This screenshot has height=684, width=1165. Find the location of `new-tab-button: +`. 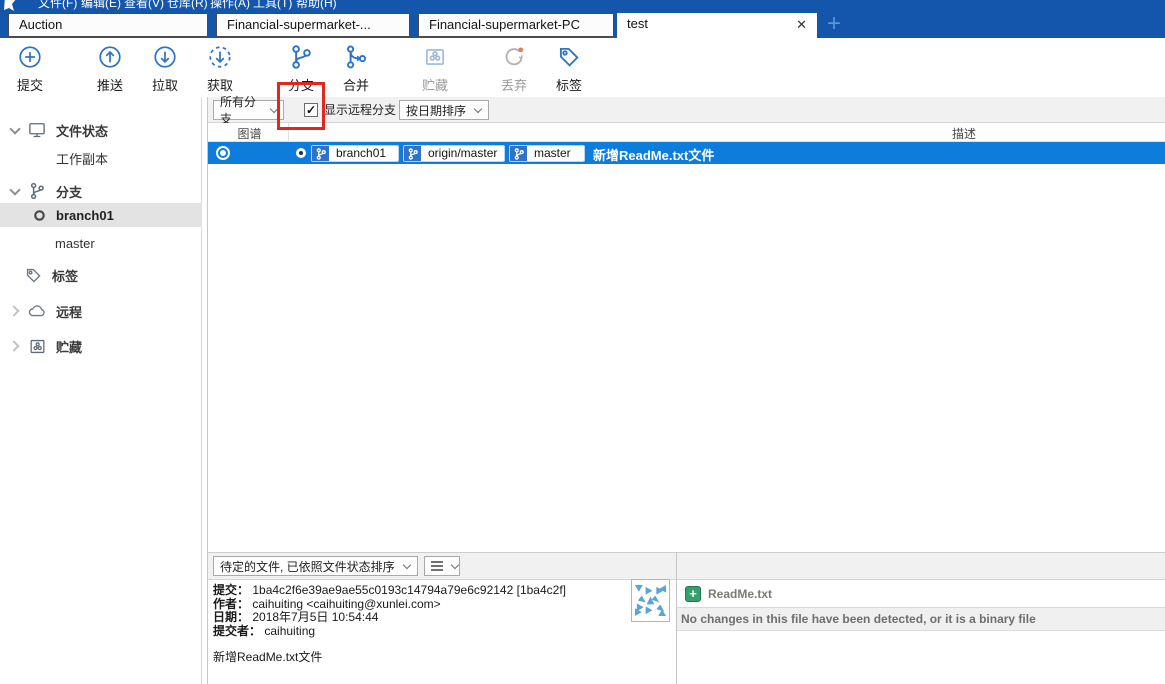

new-tab-button: + is located at coordinates (834, 24).